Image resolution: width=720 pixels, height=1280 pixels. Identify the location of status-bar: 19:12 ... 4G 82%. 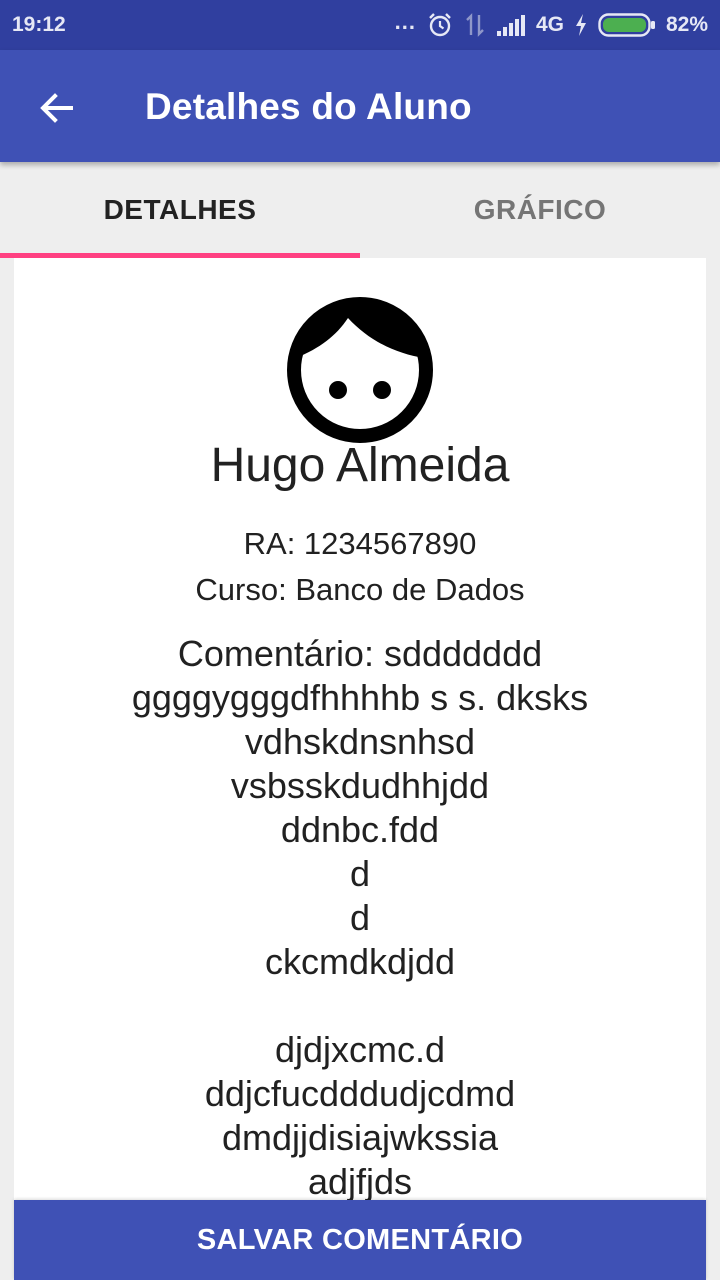
(360, 25).